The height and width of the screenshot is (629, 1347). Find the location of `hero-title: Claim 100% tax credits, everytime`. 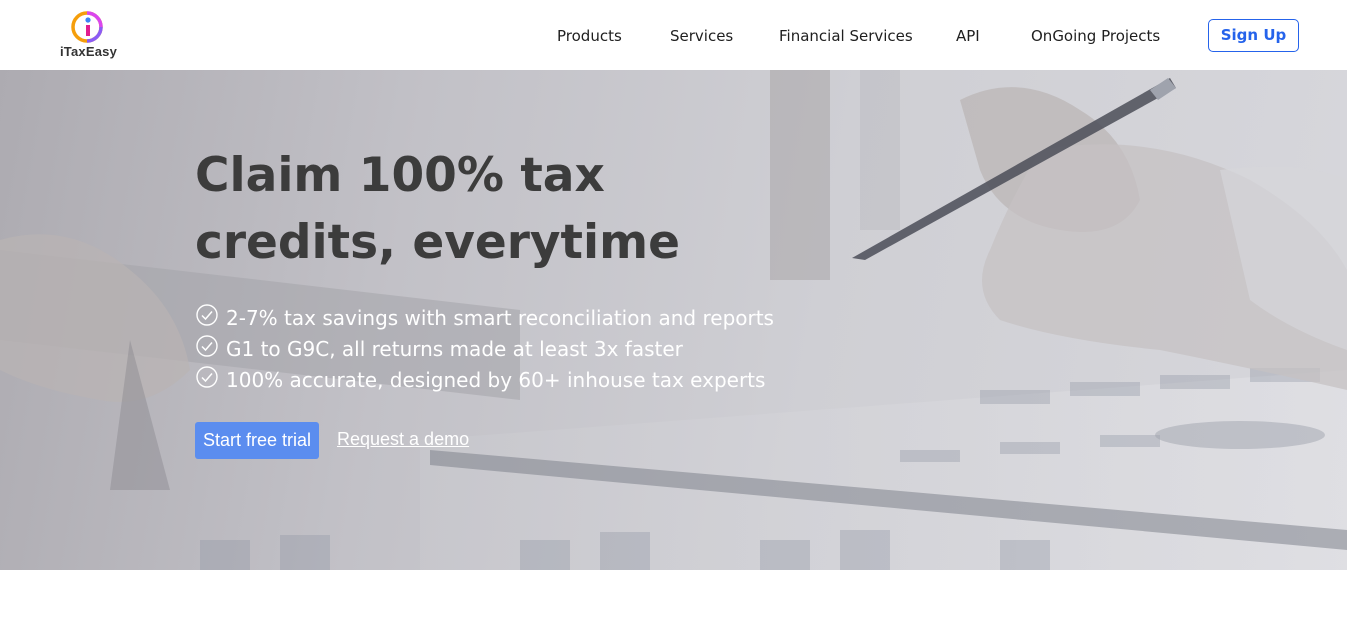

hero-title: Claim 100% tax credits, everytime is located at coordinates (475, 209).